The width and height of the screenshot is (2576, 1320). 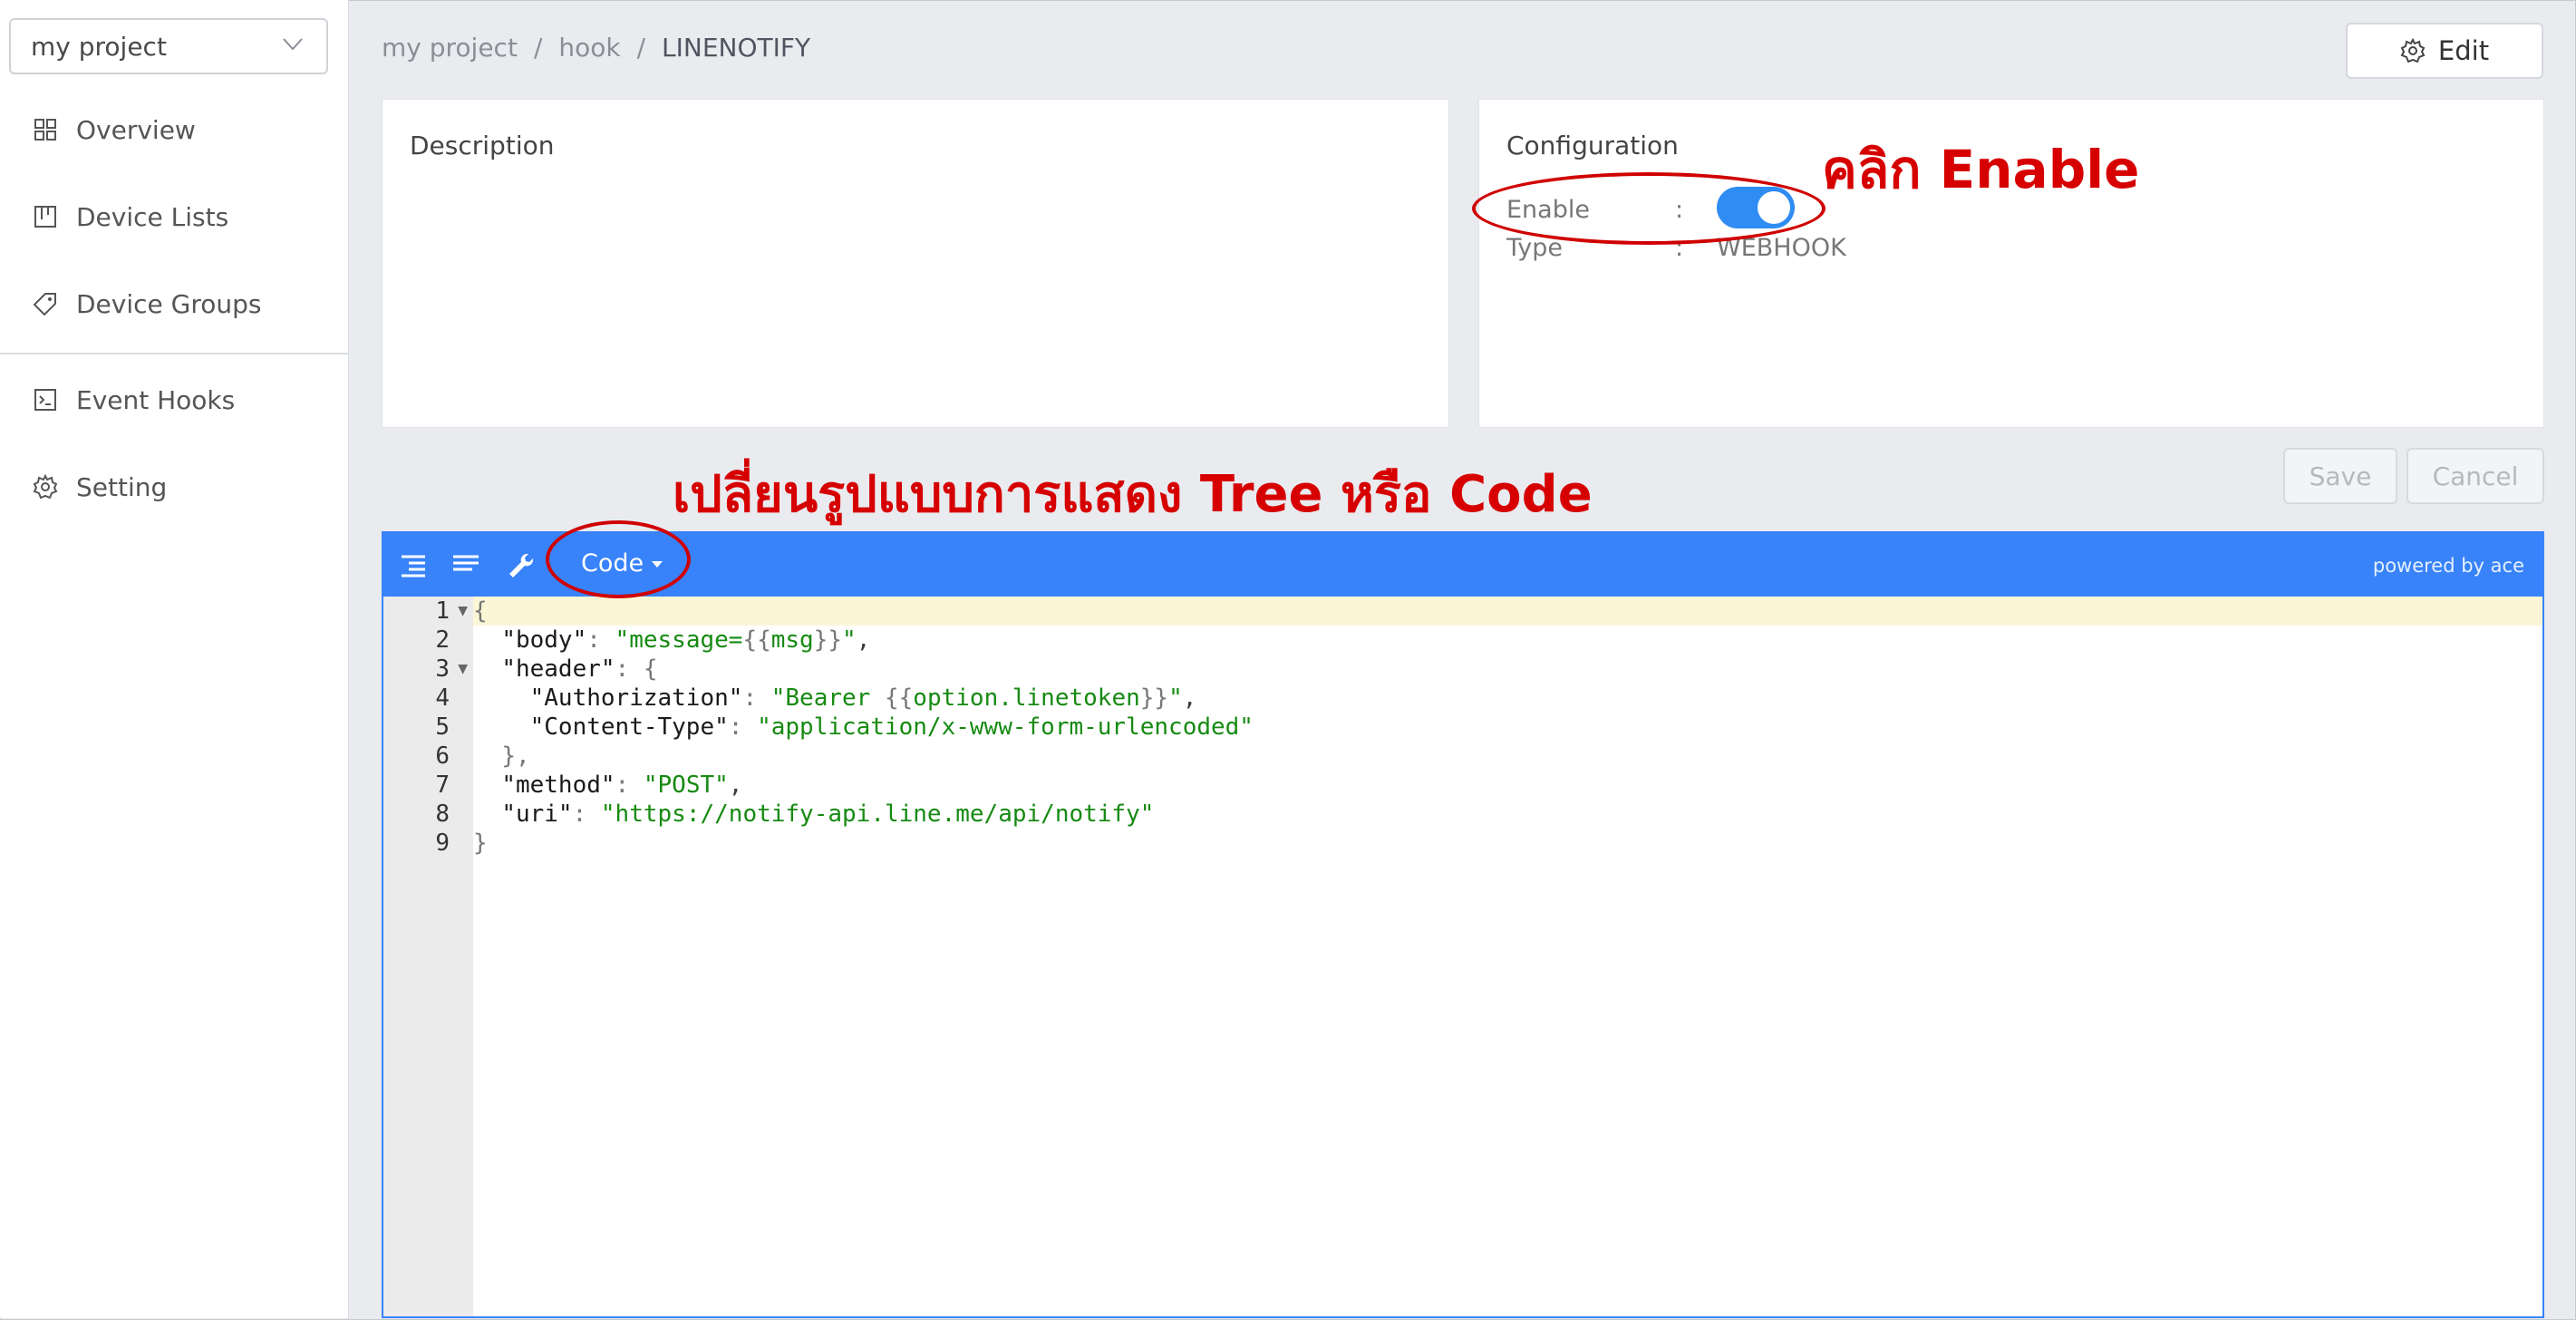 I want to click on tag-icon, so click(x=44, y=304).